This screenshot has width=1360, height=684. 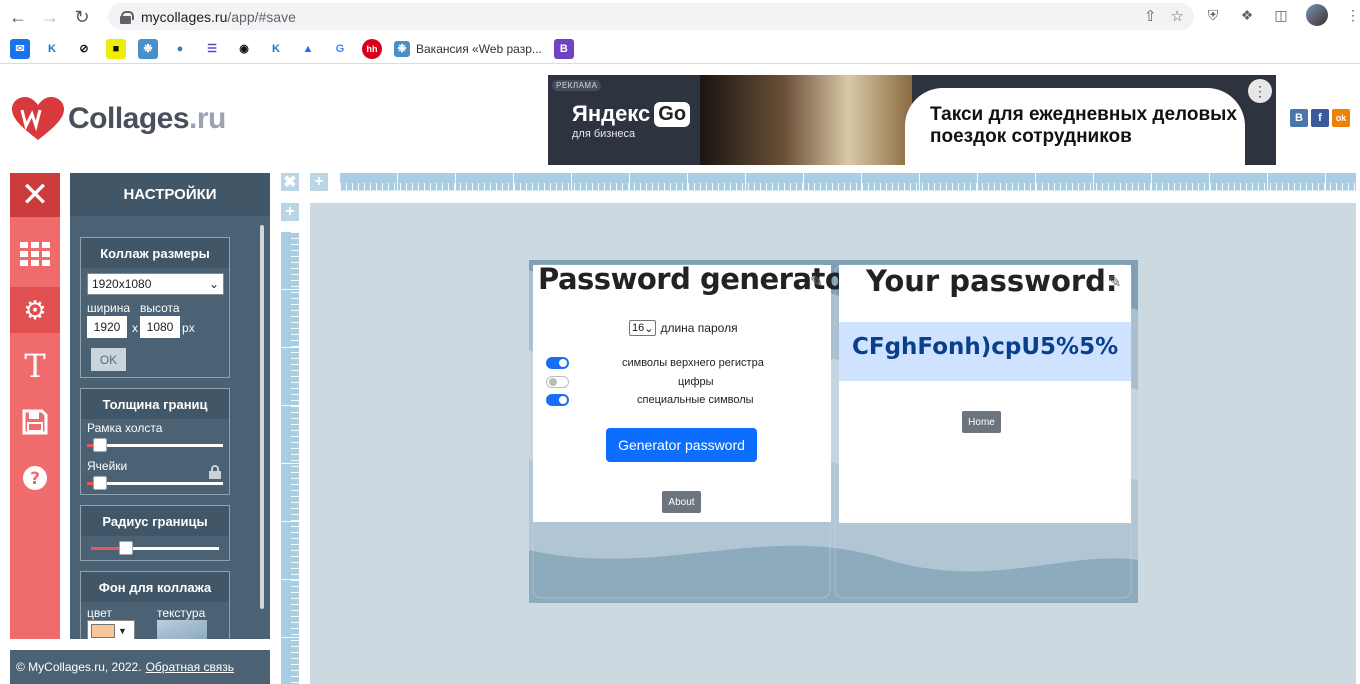 What do you see at coordinates (806, 120) in the screenshot?
I see `ad-photo` at bounding box center [806, 120].